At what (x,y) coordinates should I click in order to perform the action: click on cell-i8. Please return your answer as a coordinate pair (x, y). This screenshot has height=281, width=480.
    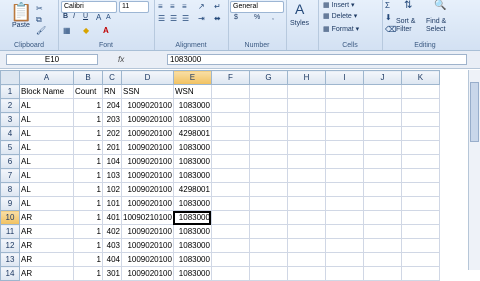
    Looking at the image, I should click on (344, 189).